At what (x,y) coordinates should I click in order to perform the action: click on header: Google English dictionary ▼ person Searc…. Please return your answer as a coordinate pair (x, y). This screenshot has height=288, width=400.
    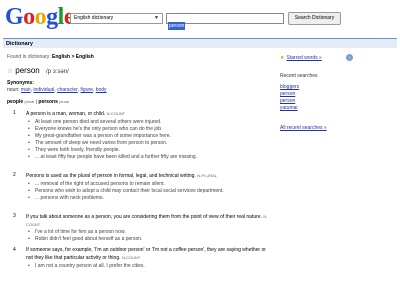
    Looking at the image, I should click on (200, 19).